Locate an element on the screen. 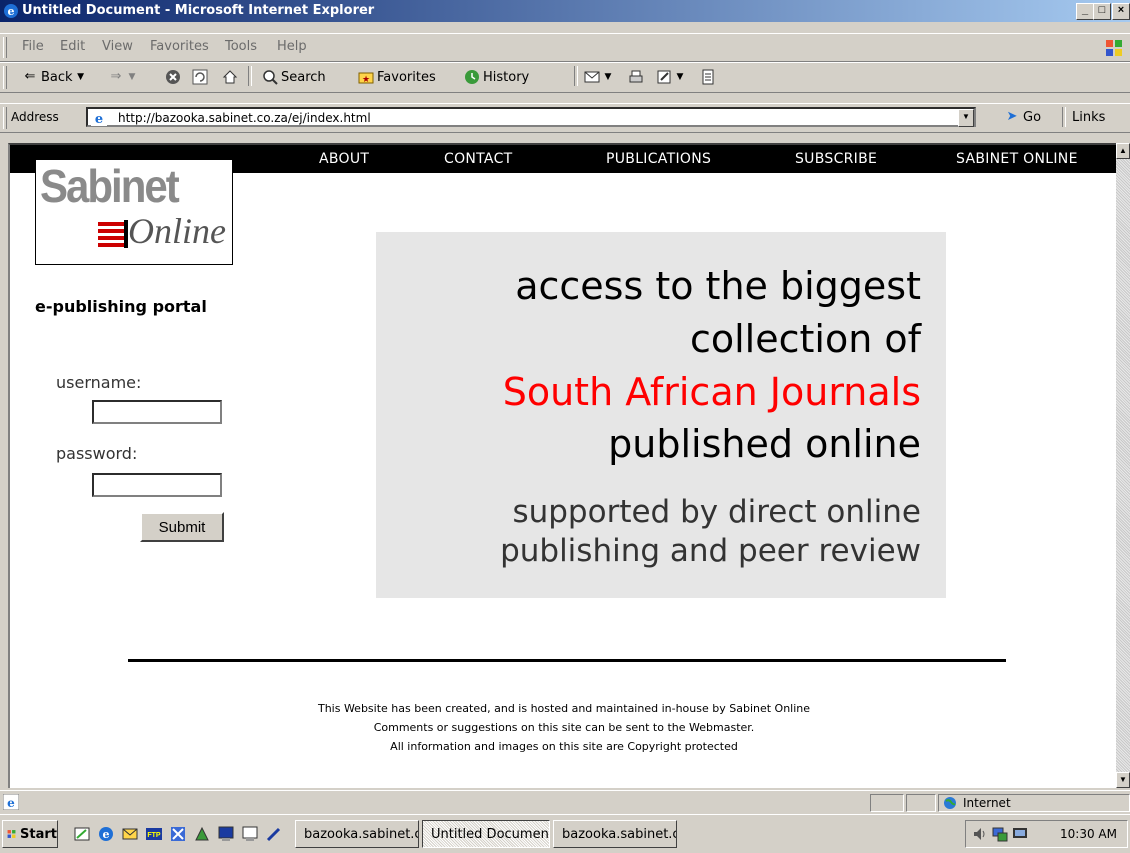 Image resolution: width=1130 pixels, height=853 pixels. toolbar-grip is located at coordinates (5, 77).